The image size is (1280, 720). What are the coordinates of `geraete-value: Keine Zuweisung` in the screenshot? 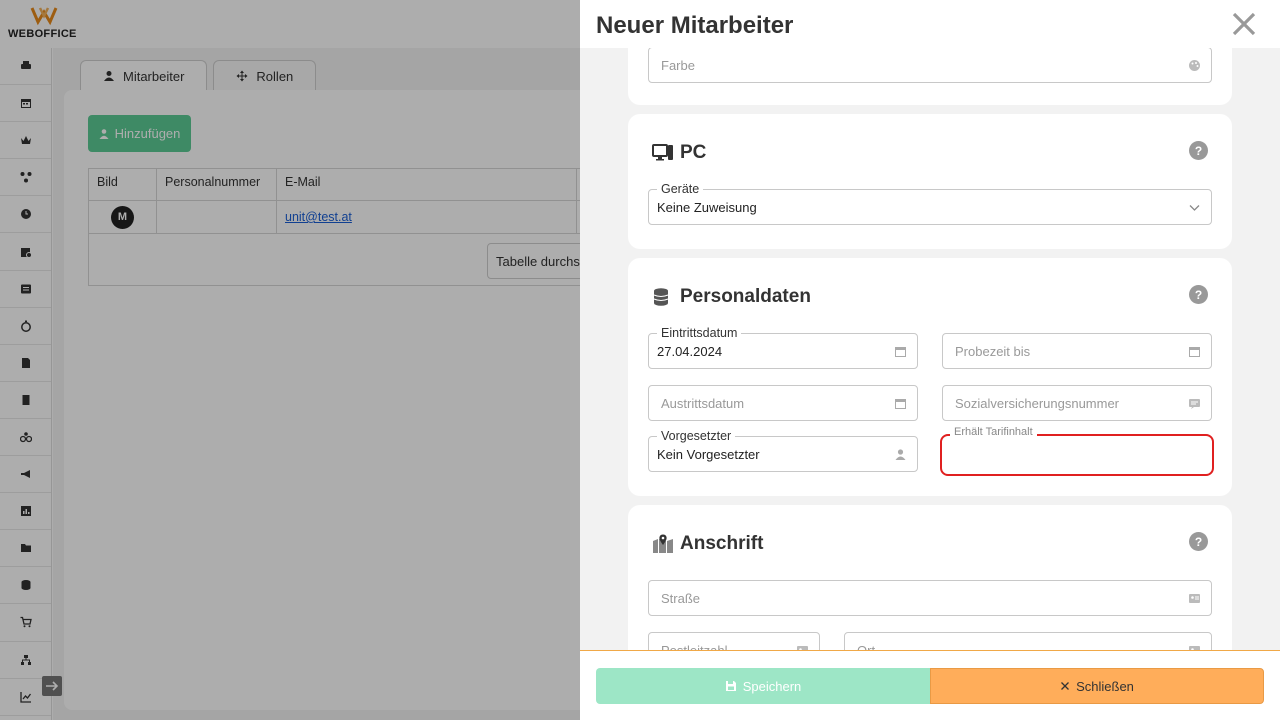 It's located at (707, 207).